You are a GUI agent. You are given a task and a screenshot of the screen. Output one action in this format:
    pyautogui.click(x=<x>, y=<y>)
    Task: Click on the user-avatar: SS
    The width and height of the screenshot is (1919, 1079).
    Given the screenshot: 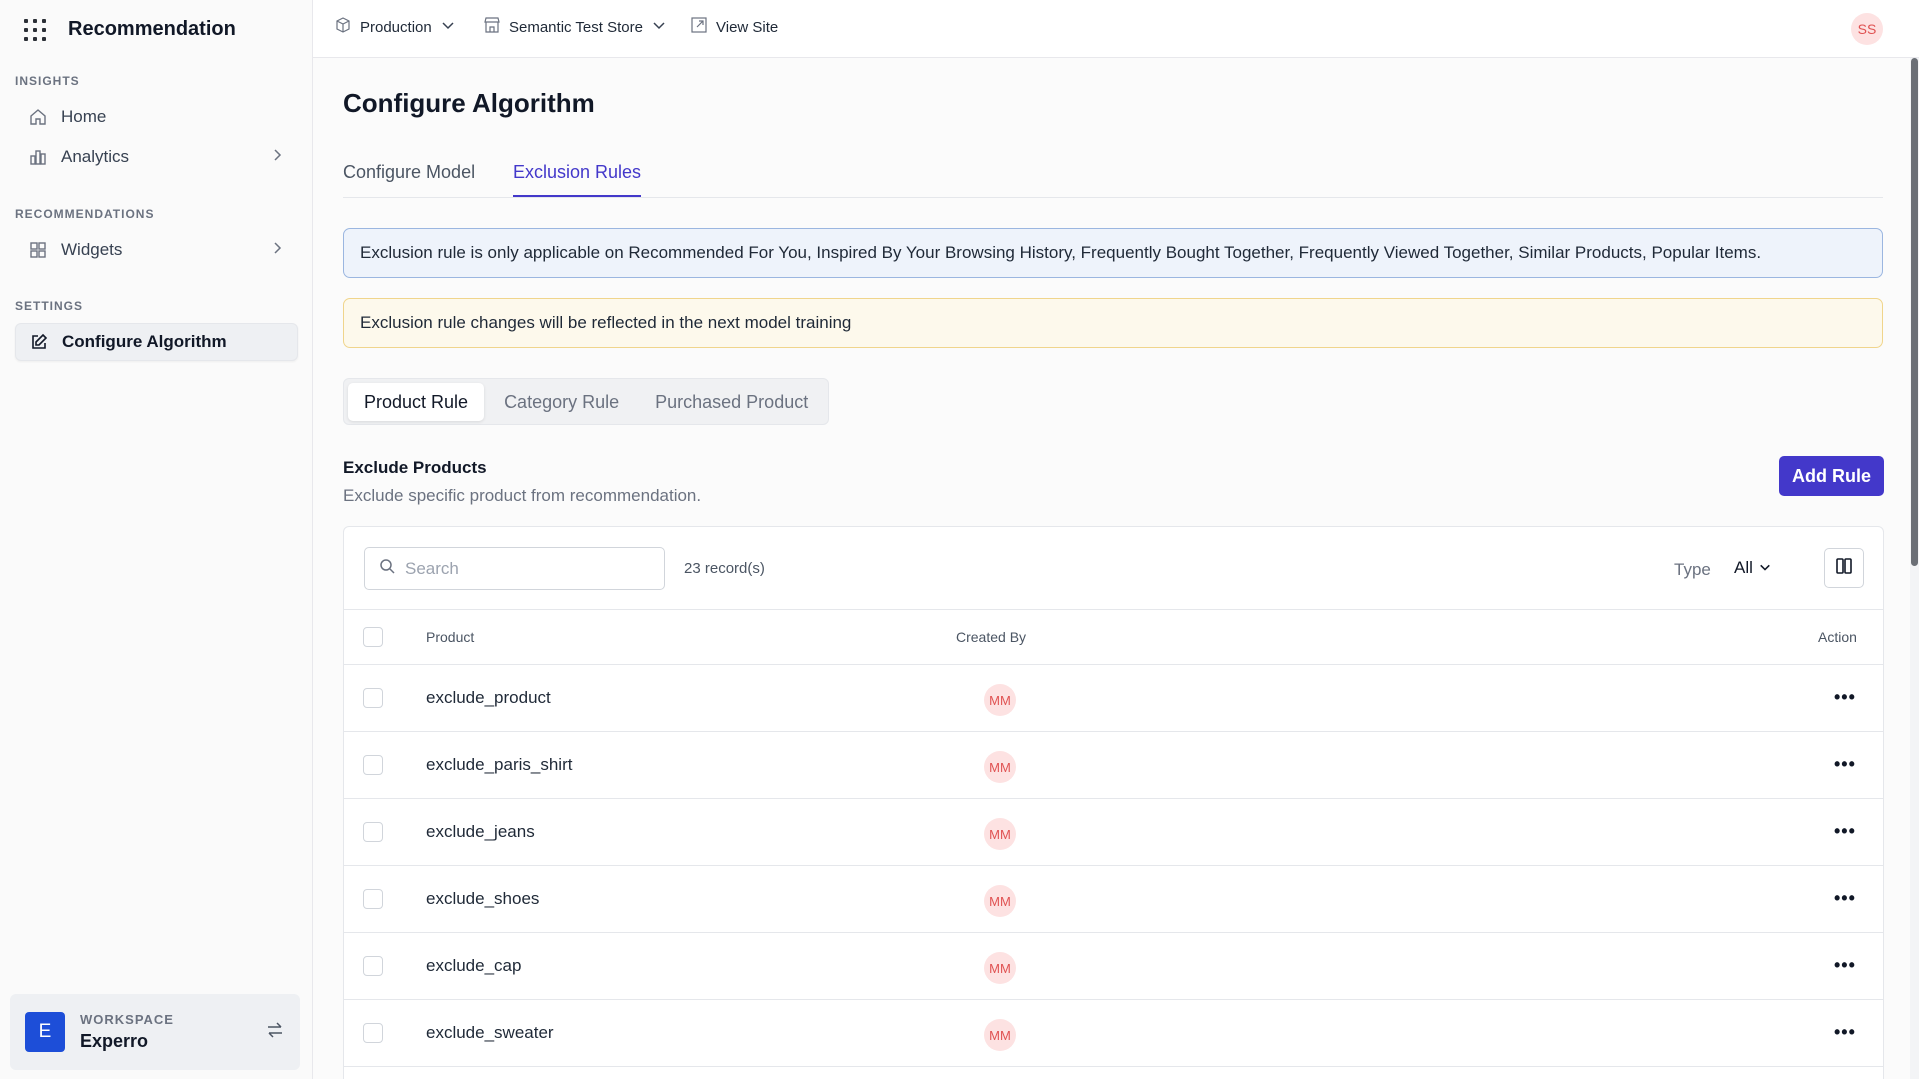 What is the action you would take?
    pyautogui.click(x=1867, y=29)
    